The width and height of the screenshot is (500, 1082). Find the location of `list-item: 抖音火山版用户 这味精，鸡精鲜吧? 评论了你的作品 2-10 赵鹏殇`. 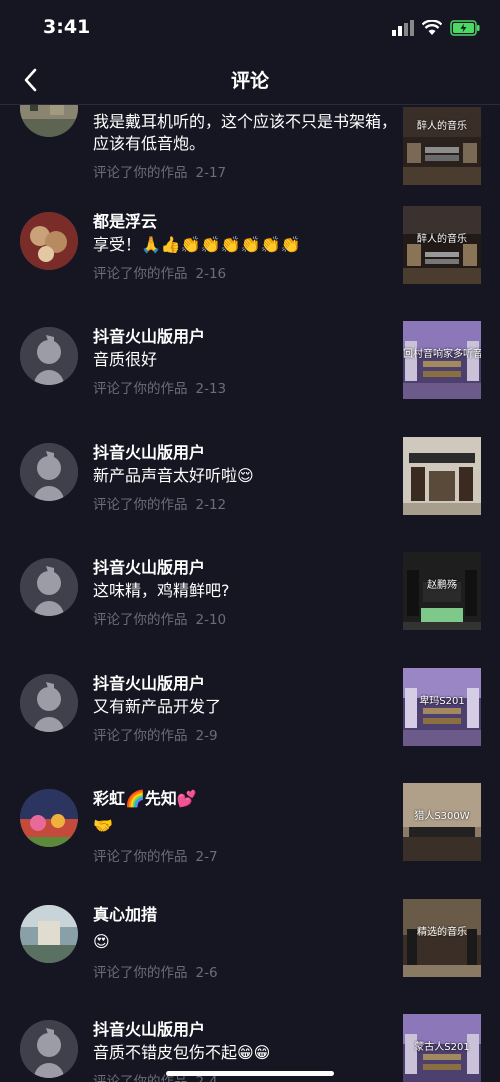

list-item: 抖音火山版用户 这味精，鸡精鲜吧? 评论了你的作品 2-10 赵鹏殇 is located at coordinates (250, 613).